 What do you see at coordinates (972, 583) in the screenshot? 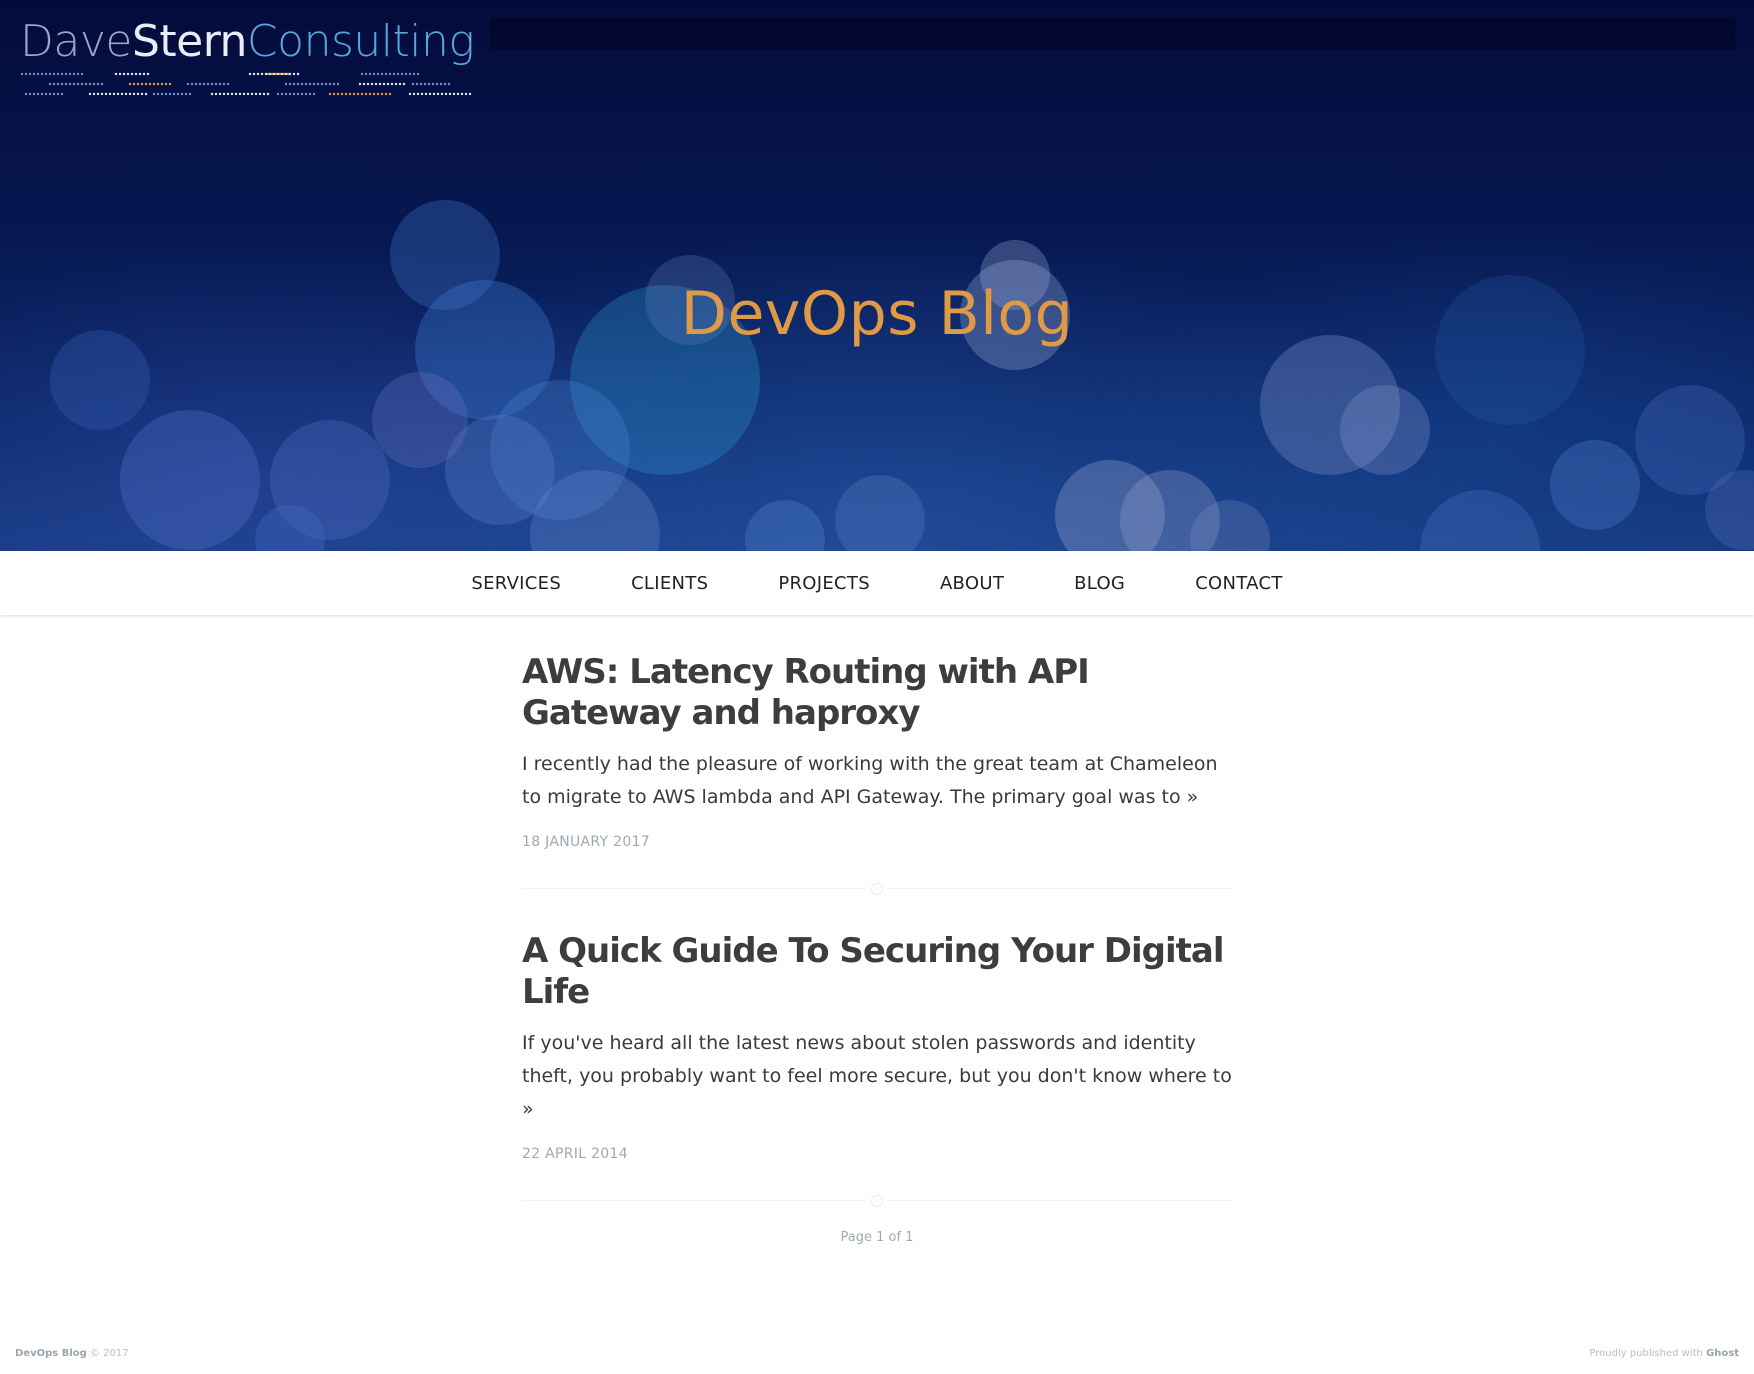
I see `nav-item-about: ABOUT` at bounding box center [972, 583].